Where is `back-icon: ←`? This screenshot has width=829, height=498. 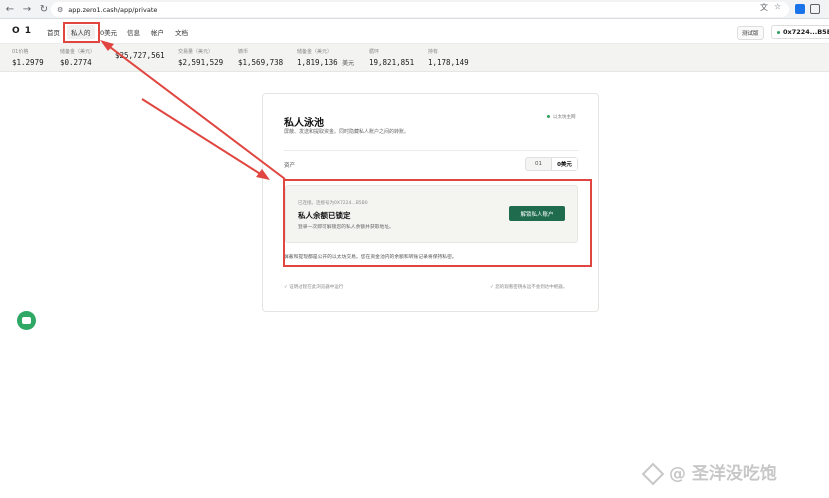
back-icon: ← is located at coordinates (10, 9).